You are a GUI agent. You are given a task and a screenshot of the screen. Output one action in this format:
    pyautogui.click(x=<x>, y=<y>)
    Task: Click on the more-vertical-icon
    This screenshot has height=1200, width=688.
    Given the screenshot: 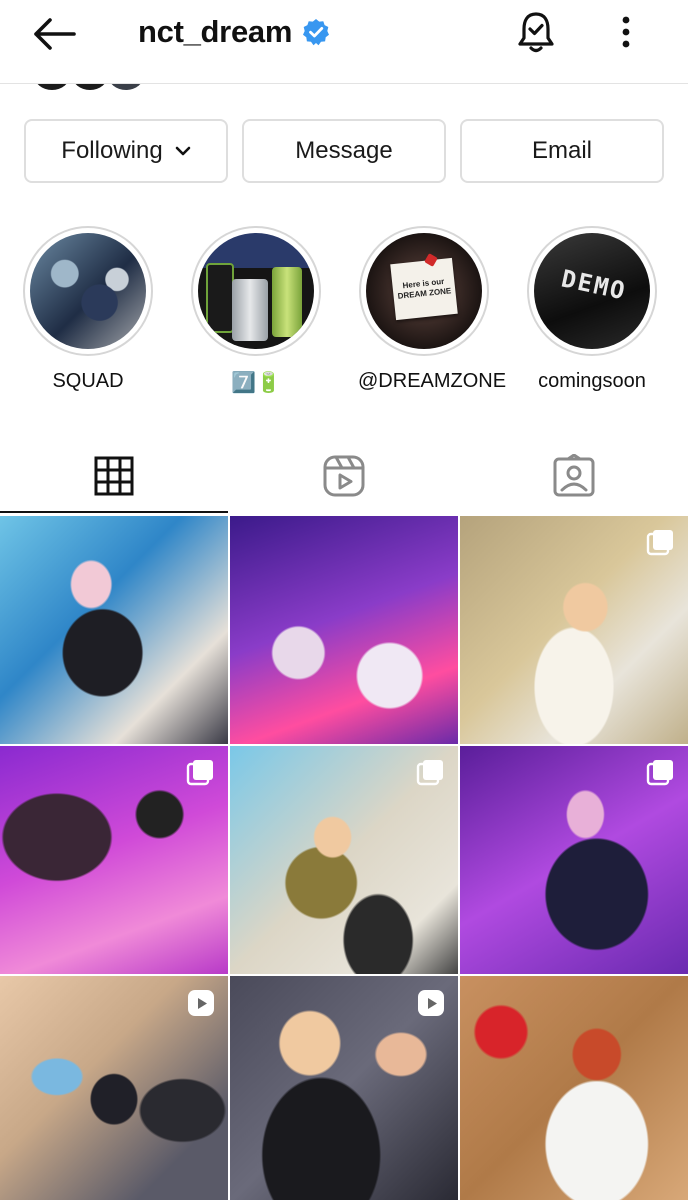 What is the action you would take?
    pyautogui.click(x=626, y=32)
    